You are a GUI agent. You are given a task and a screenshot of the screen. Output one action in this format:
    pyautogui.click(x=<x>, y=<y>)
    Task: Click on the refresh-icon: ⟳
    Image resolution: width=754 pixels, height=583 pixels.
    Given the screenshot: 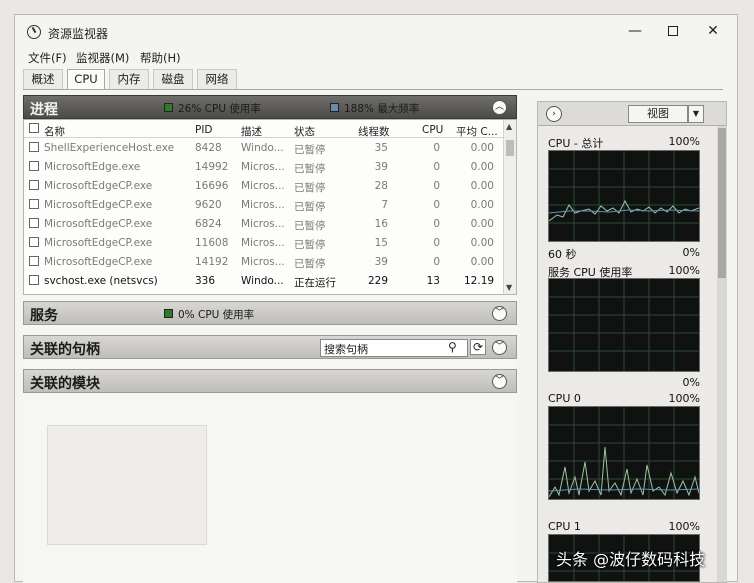 What is the action you would take?
    pyautogui.click(x=478, y=347)
    